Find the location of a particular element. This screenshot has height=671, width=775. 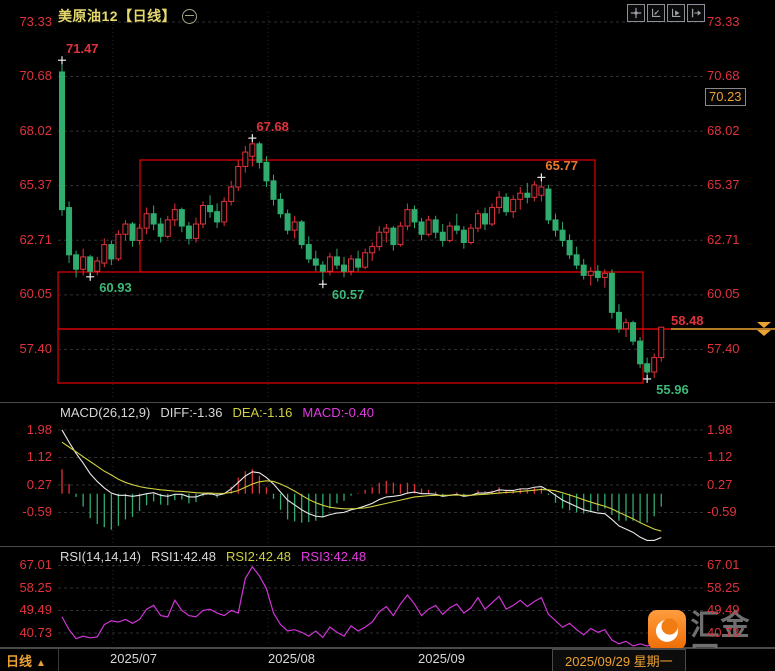

chart-toolbar is located at coordinates (666, 13).